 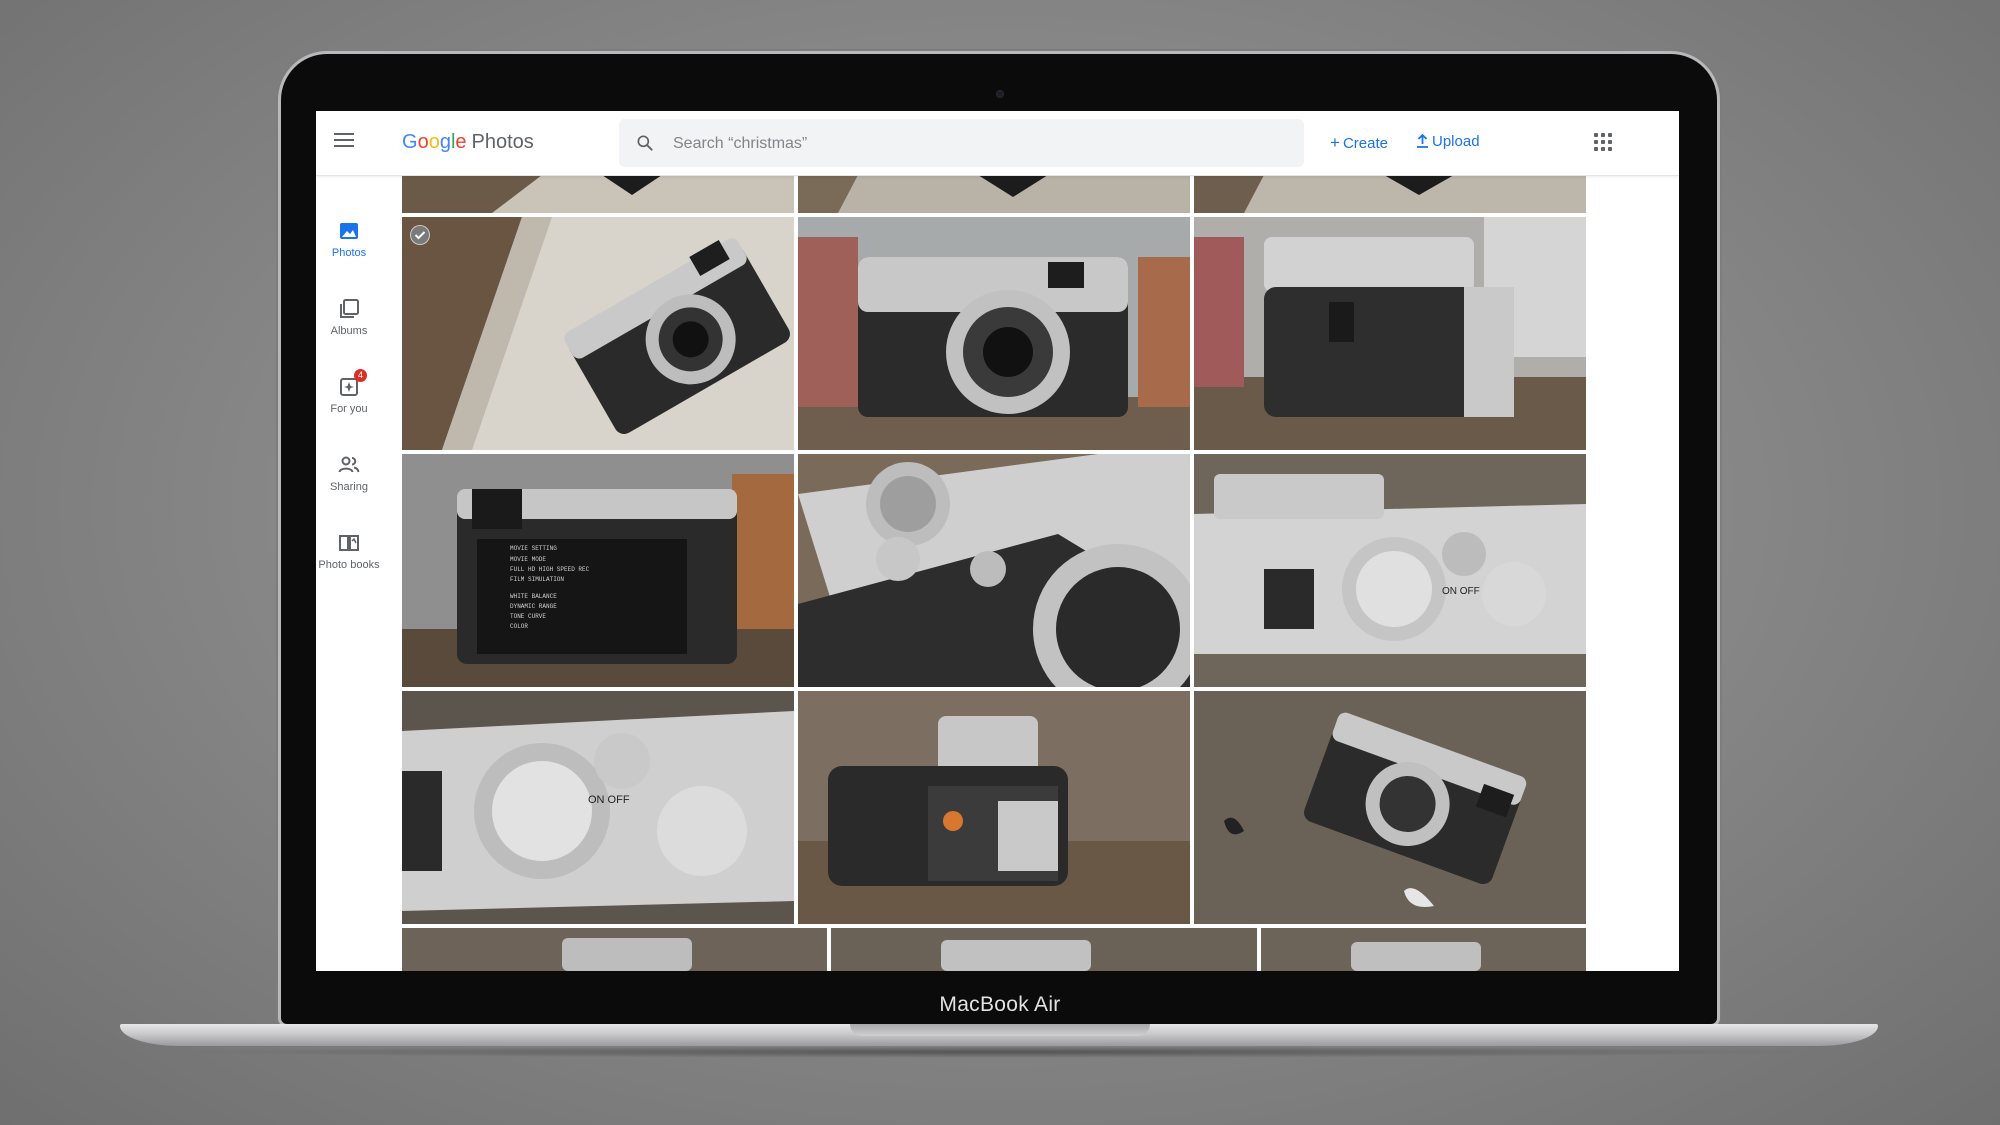 What do you see at coordinates (349, 487) in the screenshot?
I see `sidebar-item-label: Sharing` at bounding box center [349, 487].